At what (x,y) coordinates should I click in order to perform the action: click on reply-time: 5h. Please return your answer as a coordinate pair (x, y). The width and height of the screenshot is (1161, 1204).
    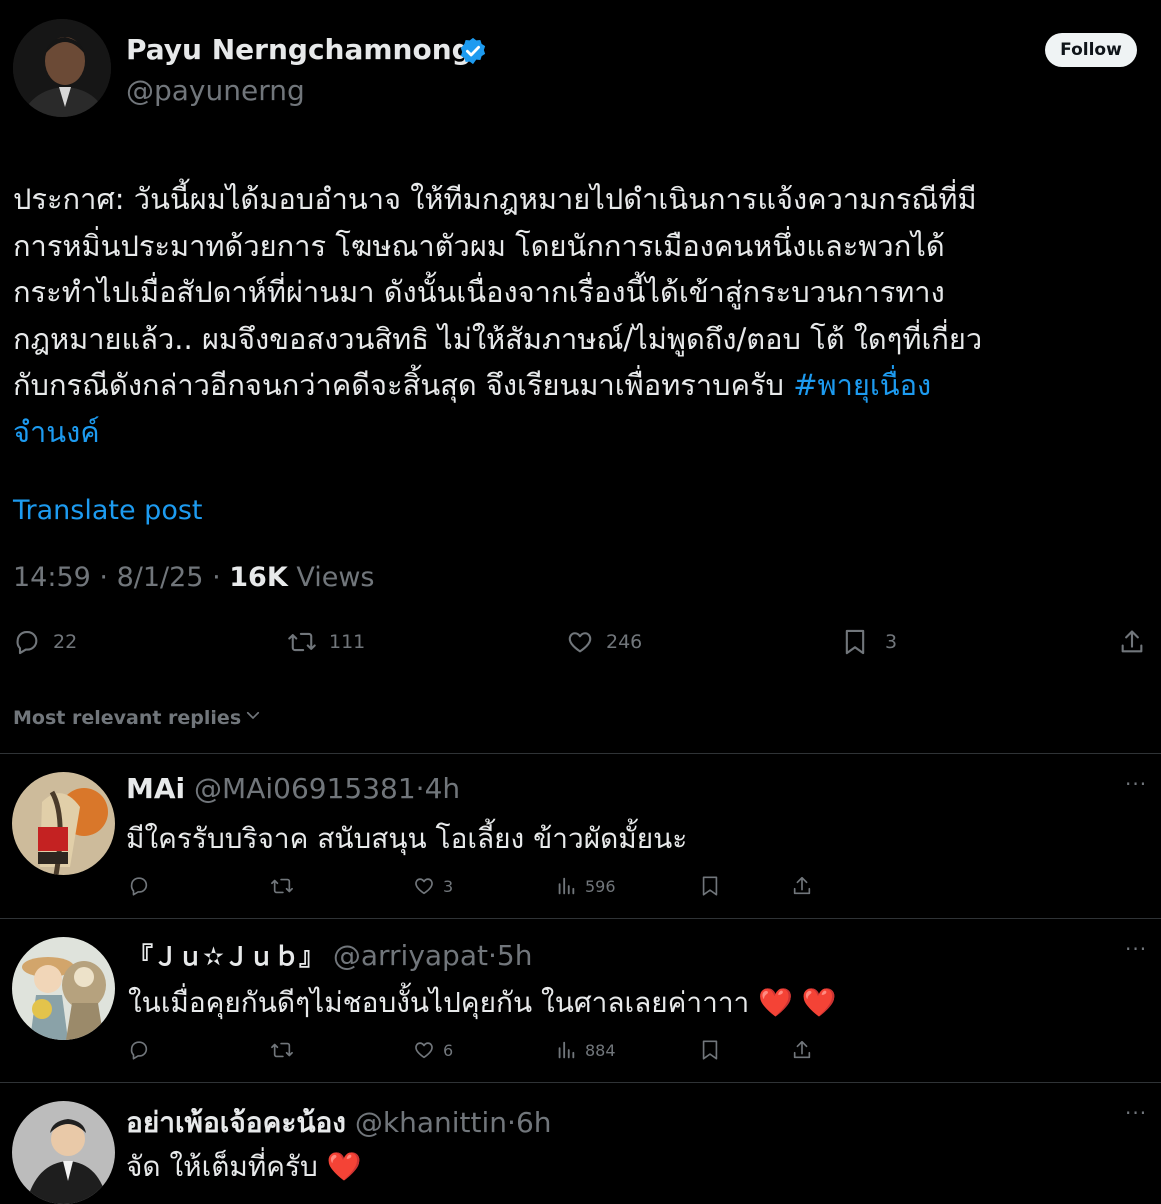
    Looking at the image, I should click on (515, 955).